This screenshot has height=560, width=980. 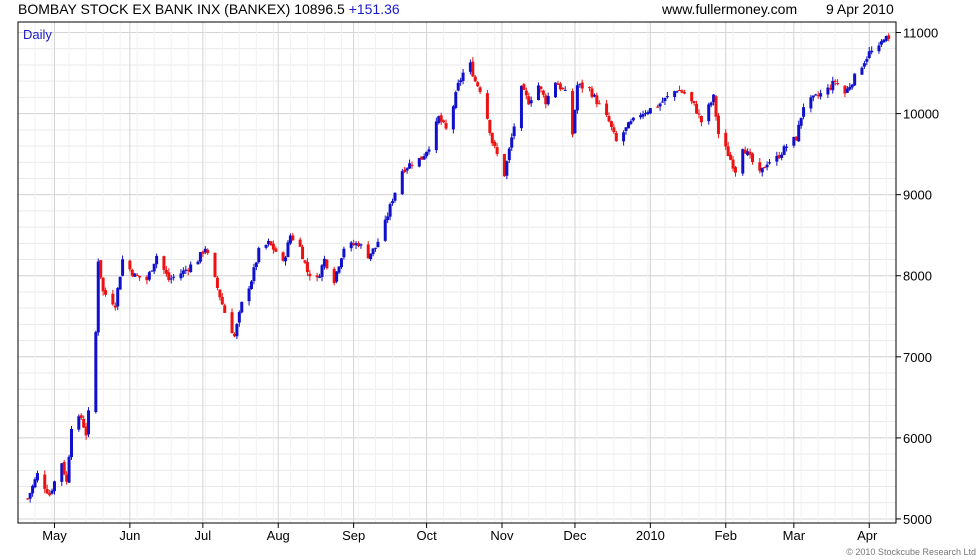 I want to click on x-tick-label: Oct, so click(x=426, y=535).